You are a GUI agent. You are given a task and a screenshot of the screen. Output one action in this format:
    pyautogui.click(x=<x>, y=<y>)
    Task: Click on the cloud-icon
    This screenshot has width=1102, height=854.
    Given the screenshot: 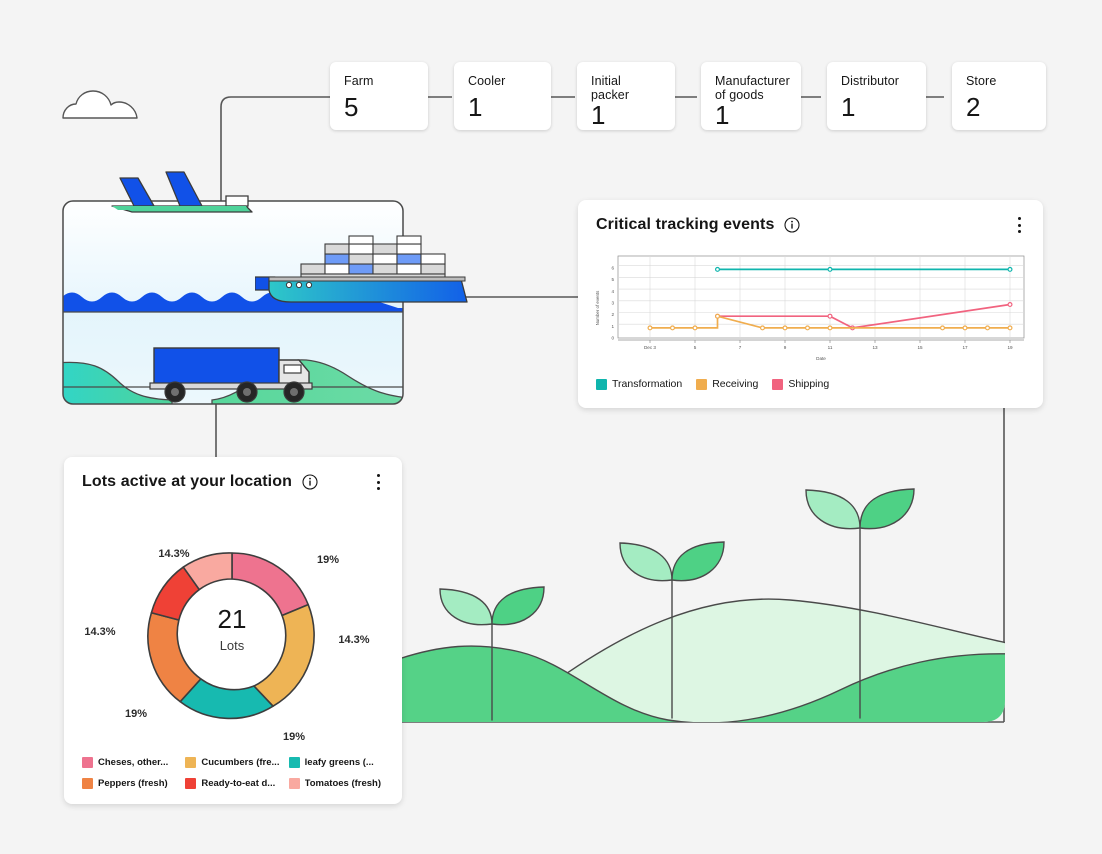 What is the action you would take?
    pyautogui.click(x=100, y=104)
    